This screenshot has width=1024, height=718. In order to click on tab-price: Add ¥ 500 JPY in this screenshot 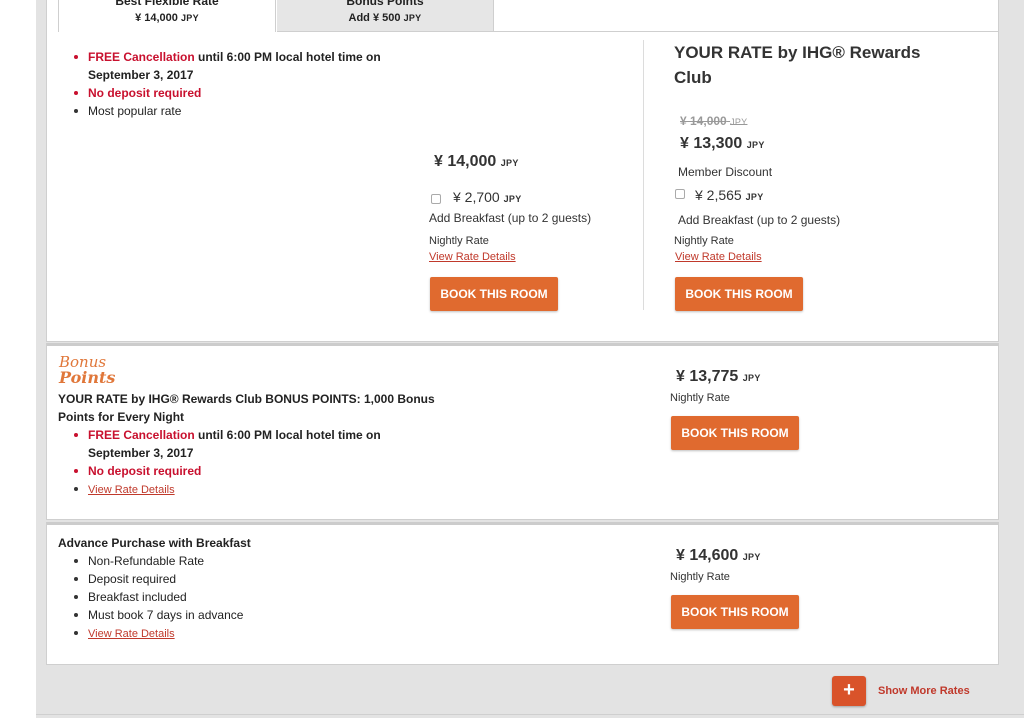, I will do `click(385, 18)`.